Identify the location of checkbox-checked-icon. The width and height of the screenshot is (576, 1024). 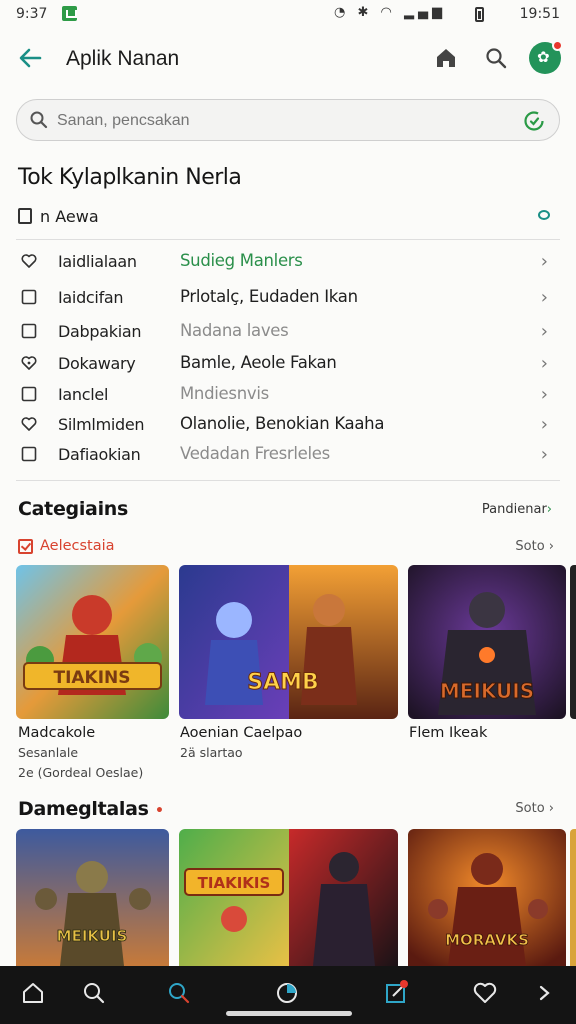
(25, 546).